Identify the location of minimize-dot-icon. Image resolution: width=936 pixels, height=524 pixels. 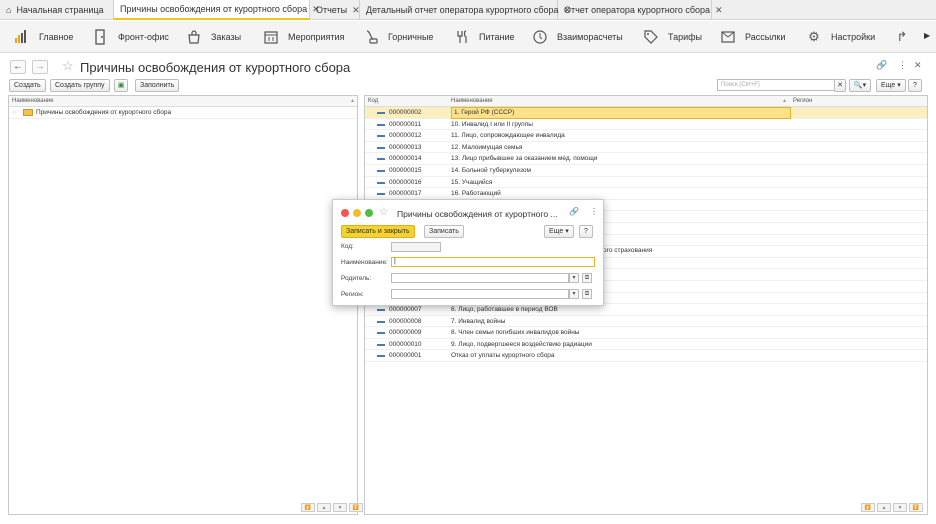
(357, 213).